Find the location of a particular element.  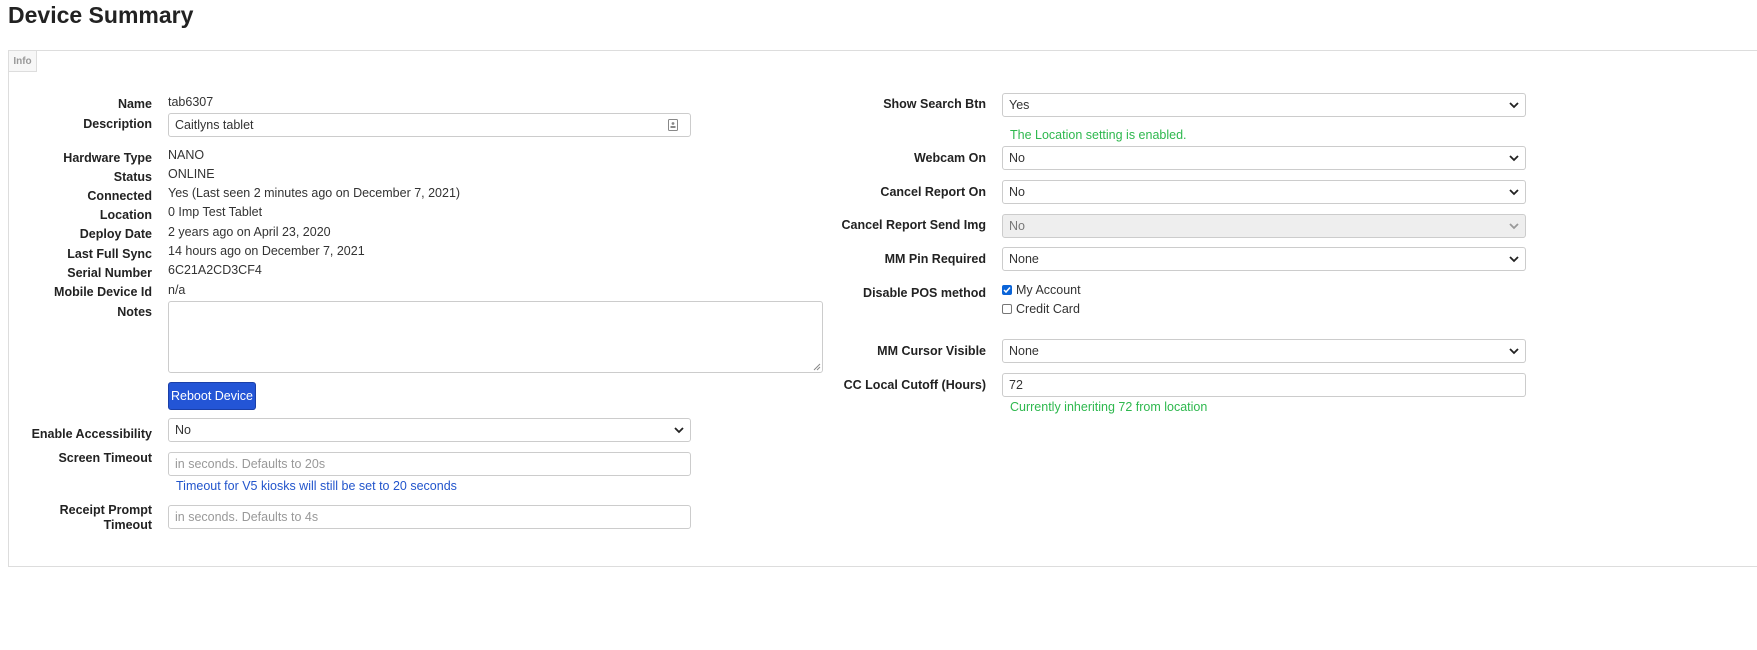

my-account-checkbox-row: My Account is located at coordinates (1041, 290).